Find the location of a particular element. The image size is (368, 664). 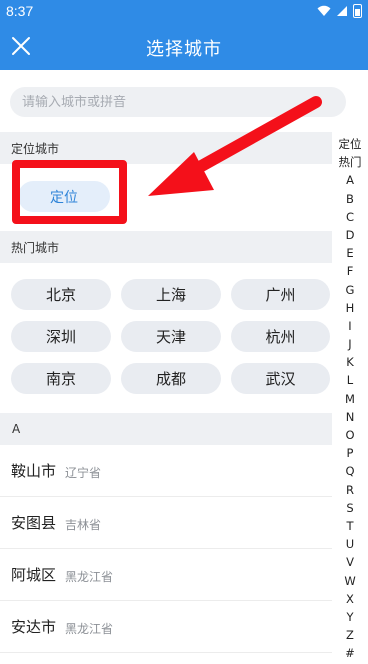

index-item: O is located at coordinates (350, 435).